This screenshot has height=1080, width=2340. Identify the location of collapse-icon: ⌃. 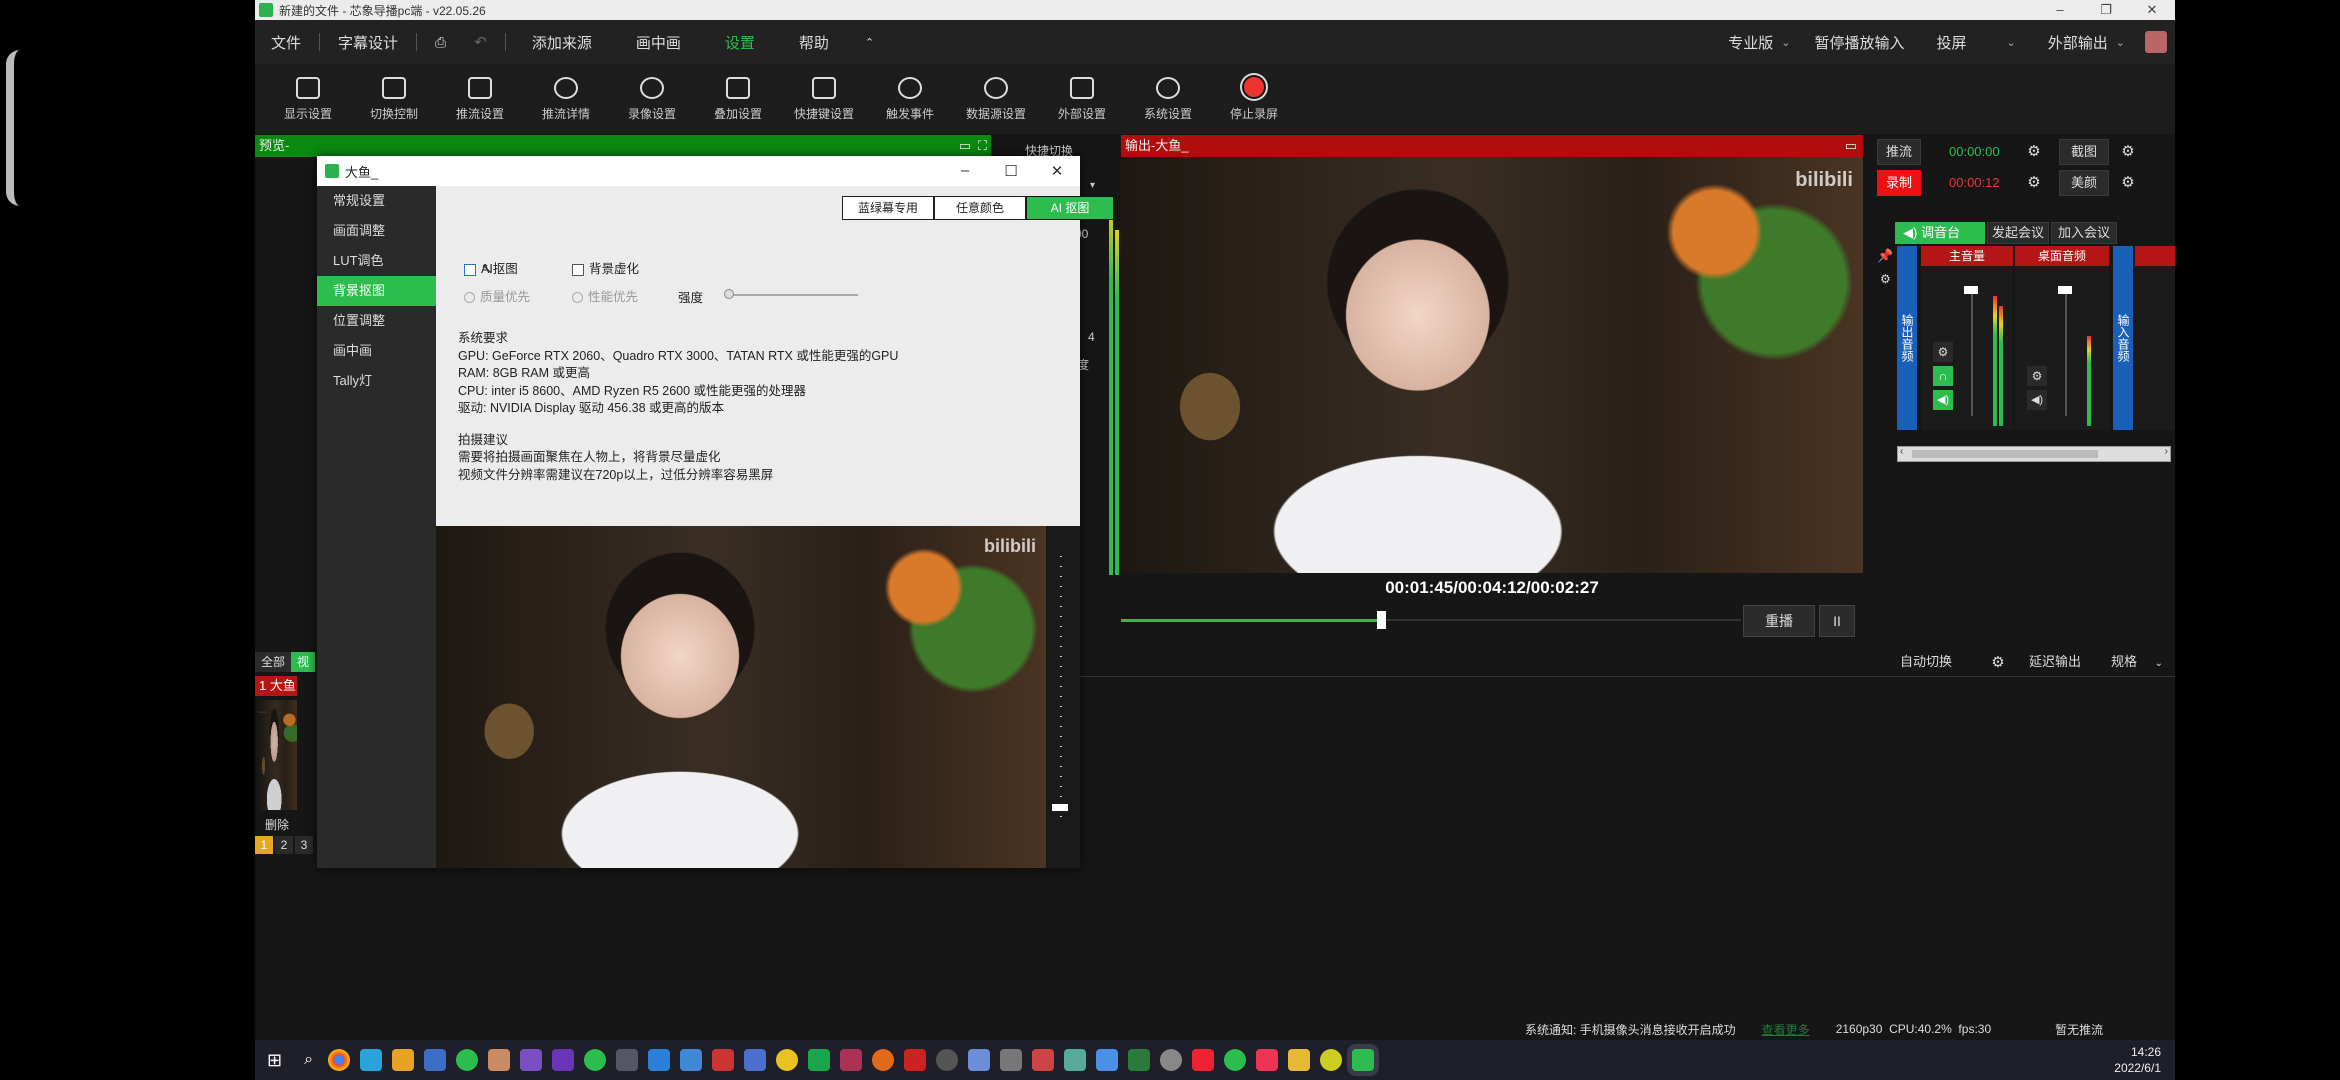
(869, 42).